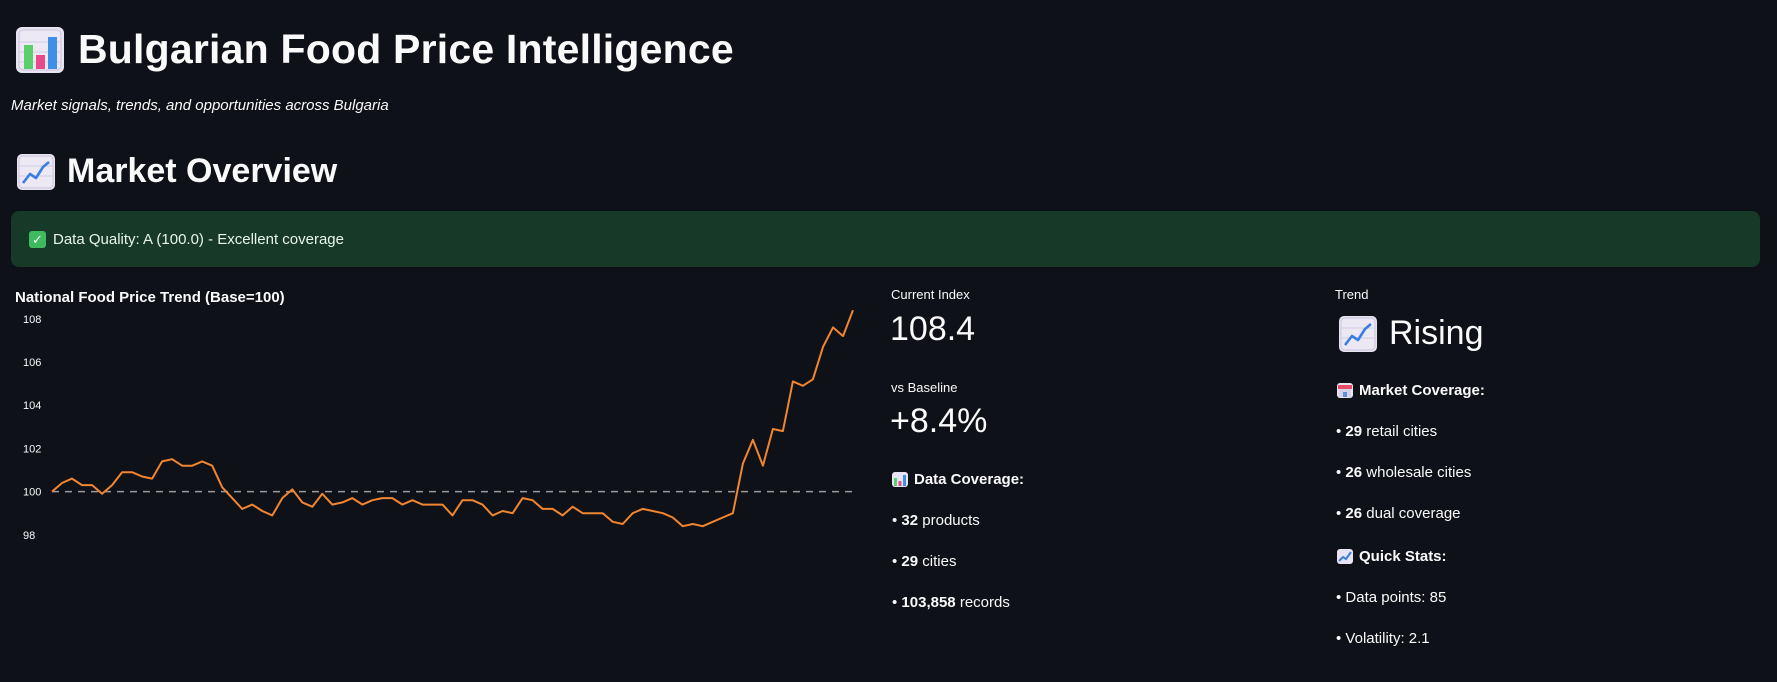  What do you see at coordinates (452, 419) in the screenshot?
I see `trend-line-series` at bounding box center [452, 419].